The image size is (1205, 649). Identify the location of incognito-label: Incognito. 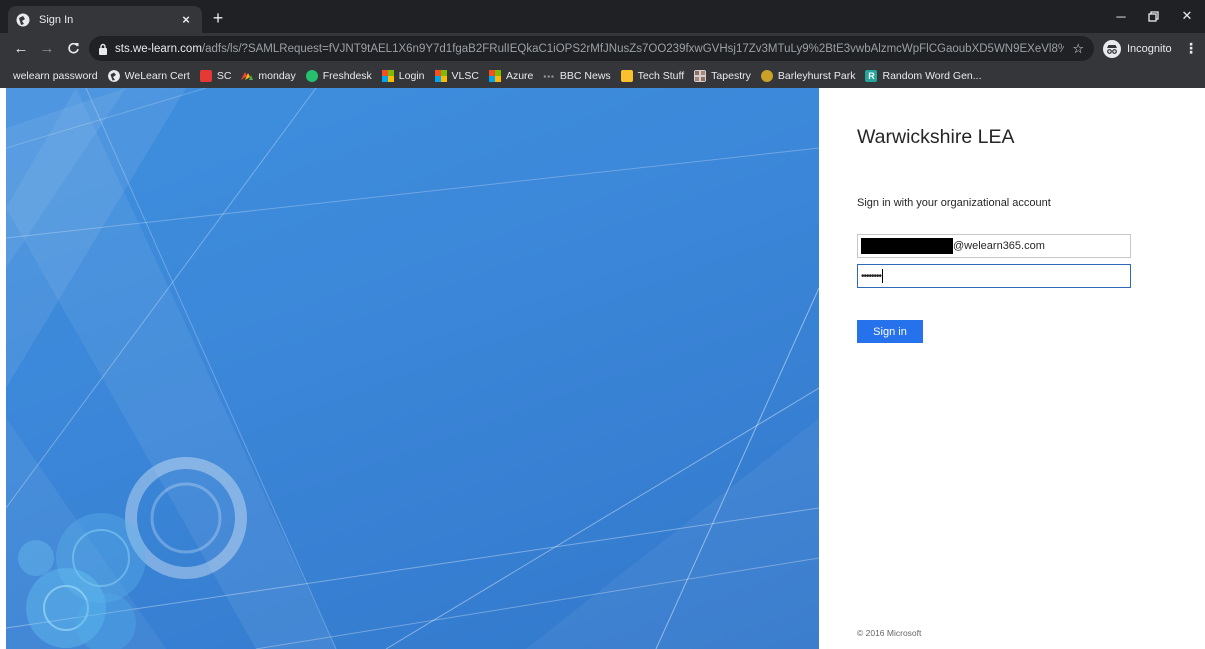
(1149, 48).